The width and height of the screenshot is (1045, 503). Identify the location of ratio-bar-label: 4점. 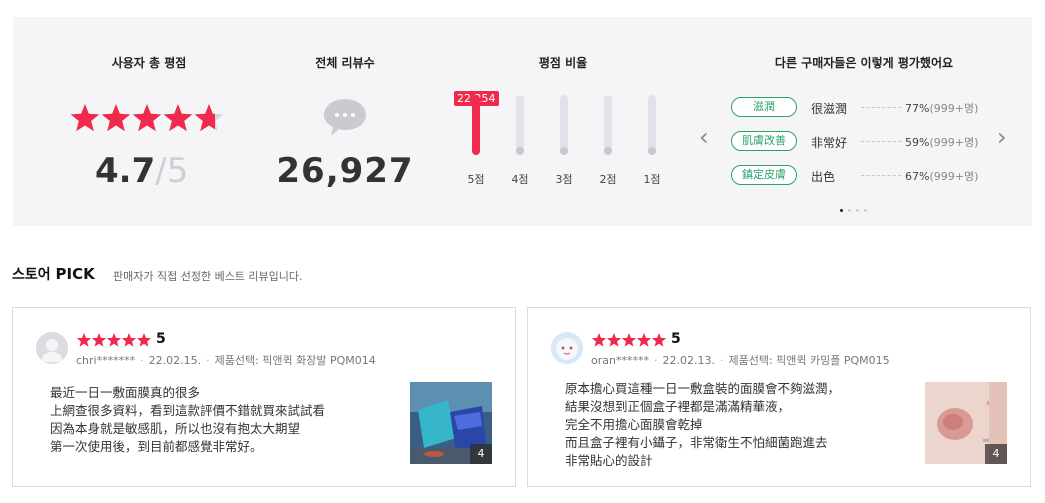
(520, 179).